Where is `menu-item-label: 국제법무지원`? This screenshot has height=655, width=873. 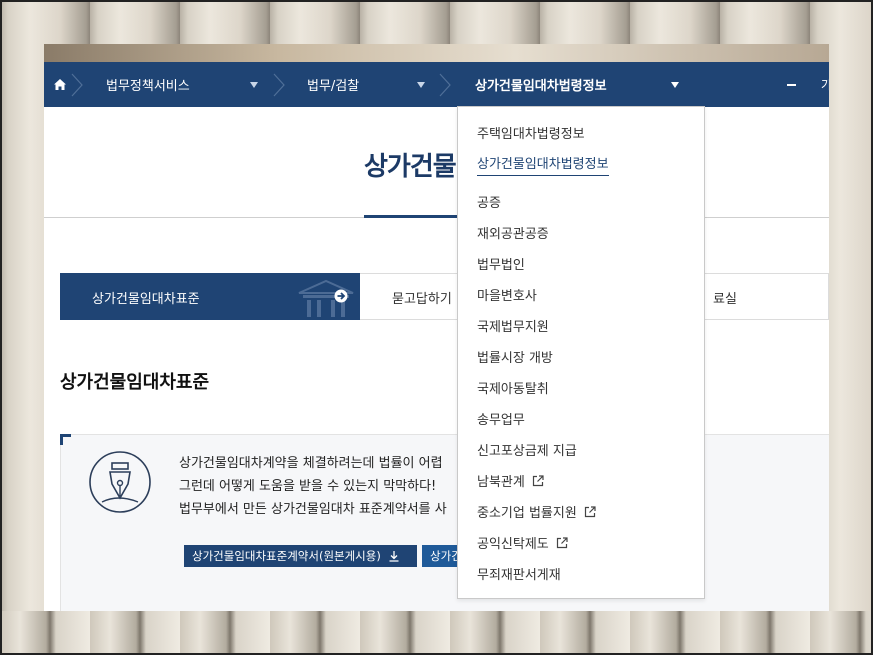
menu-item-label: 국제법무지원 is located at coordinates (513, 327).